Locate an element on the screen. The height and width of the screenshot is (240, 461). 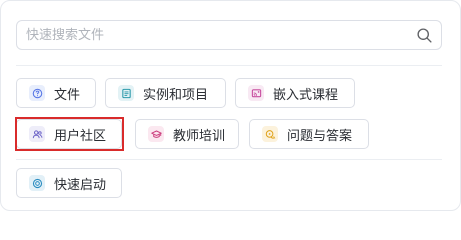
document-icon is located at coordinates (126, 93).